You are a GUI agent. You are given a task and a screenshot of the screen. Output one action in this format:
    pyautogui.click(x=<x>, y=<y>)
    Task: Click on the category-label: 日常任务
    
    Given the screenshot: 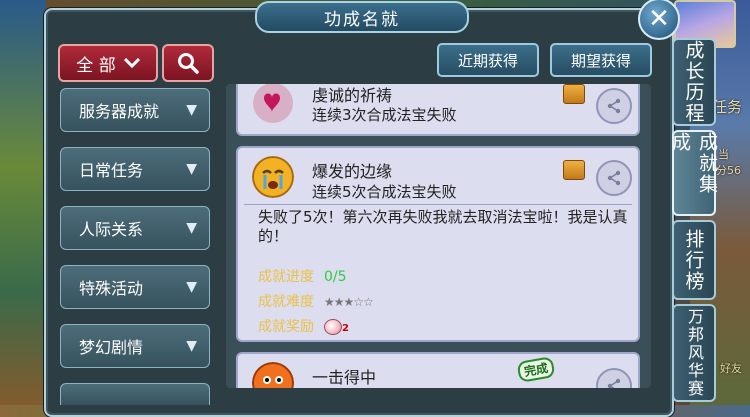 What is the action you would take?
    pyautogui.click(x=111, y=170)
    